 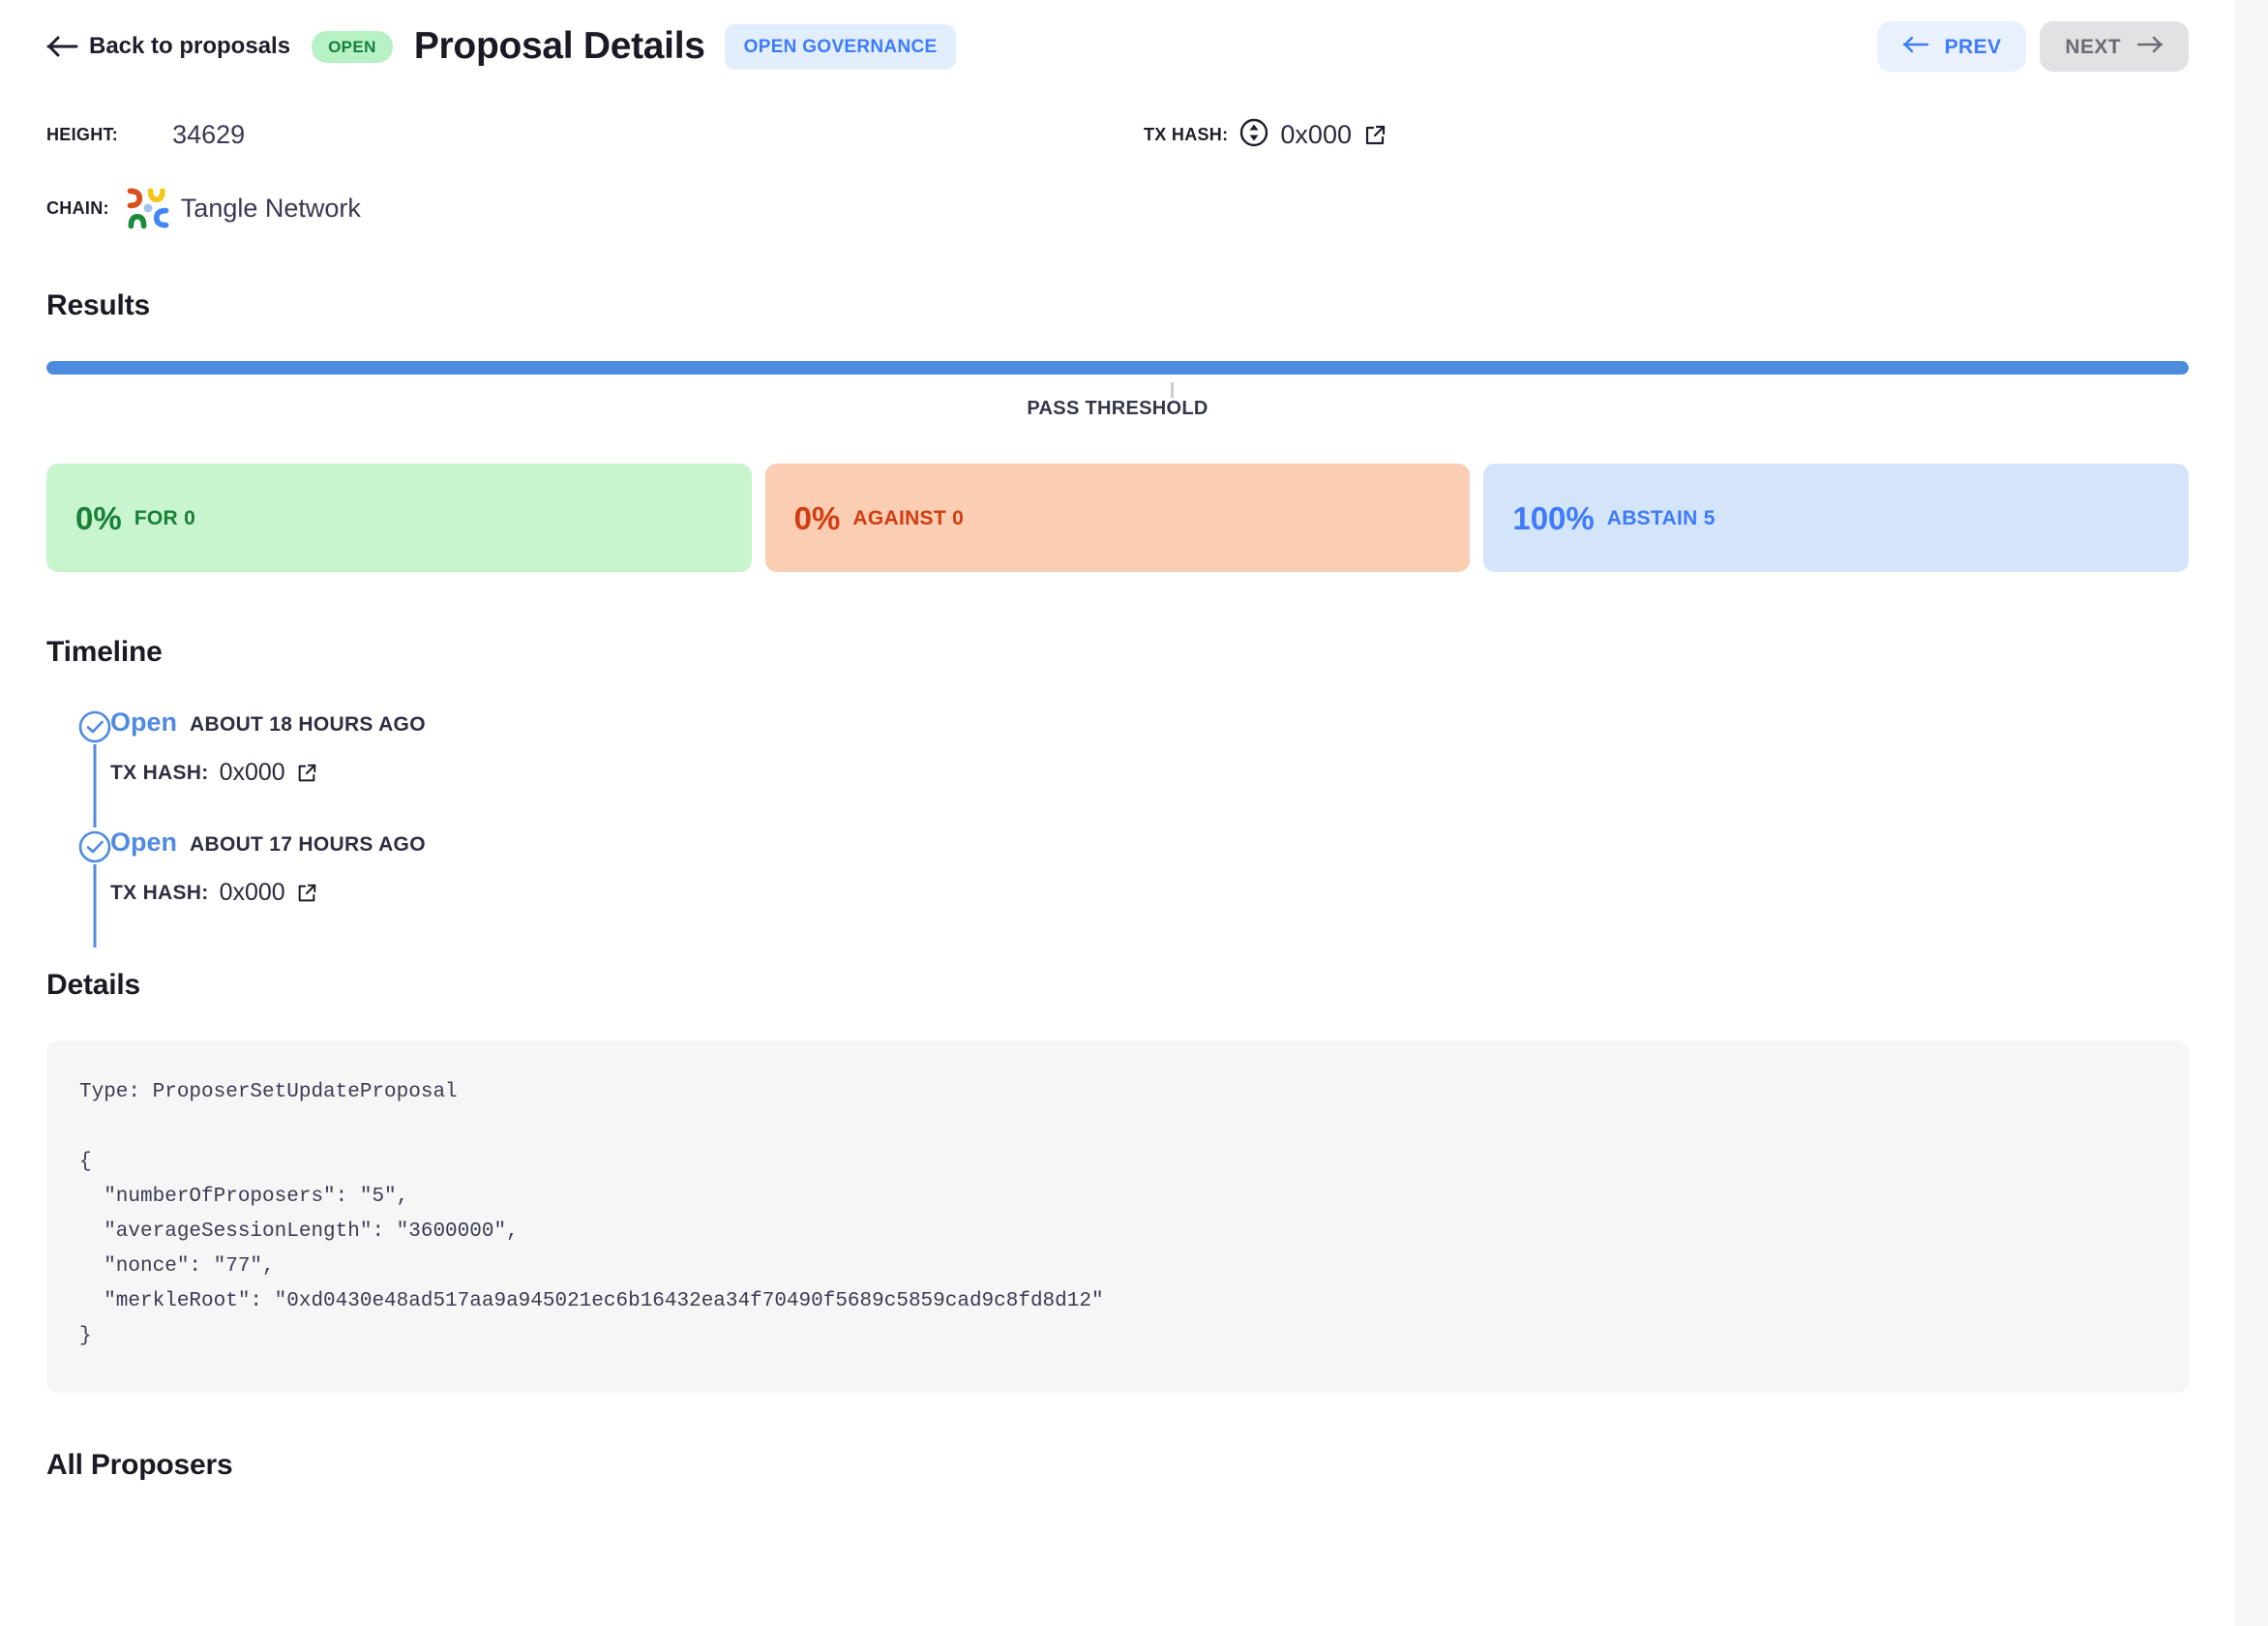 What do you see at coordinates (308, 844) in the screenshot?
I see `timeline-item-time: ABOUT 17 HOURS AGO` at bounding box center [308, 844].